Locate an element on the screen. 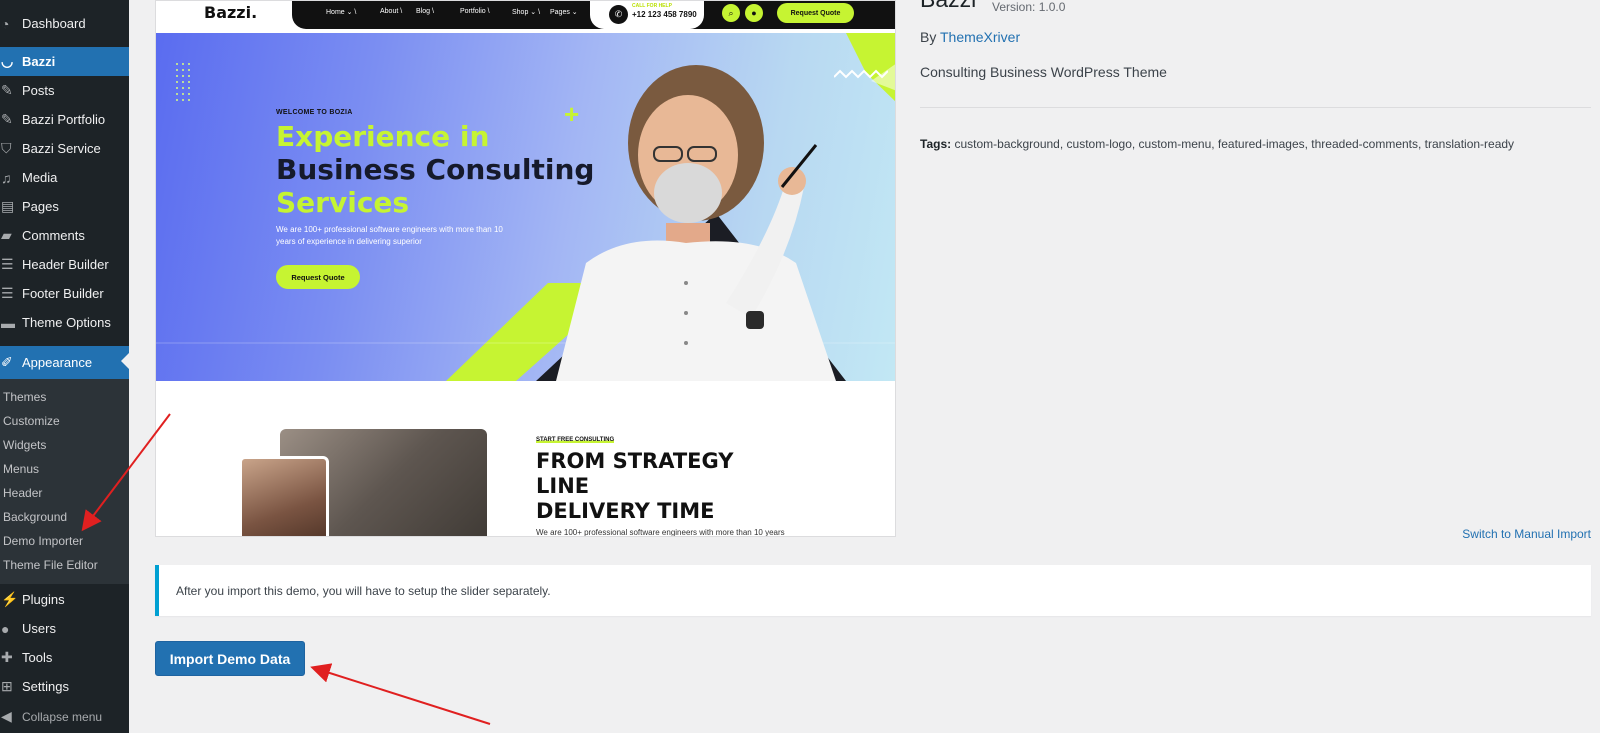 The image size is (1600, 733). s2-heading-line: FROM STRATEGY is located at coordinates (635, 461).